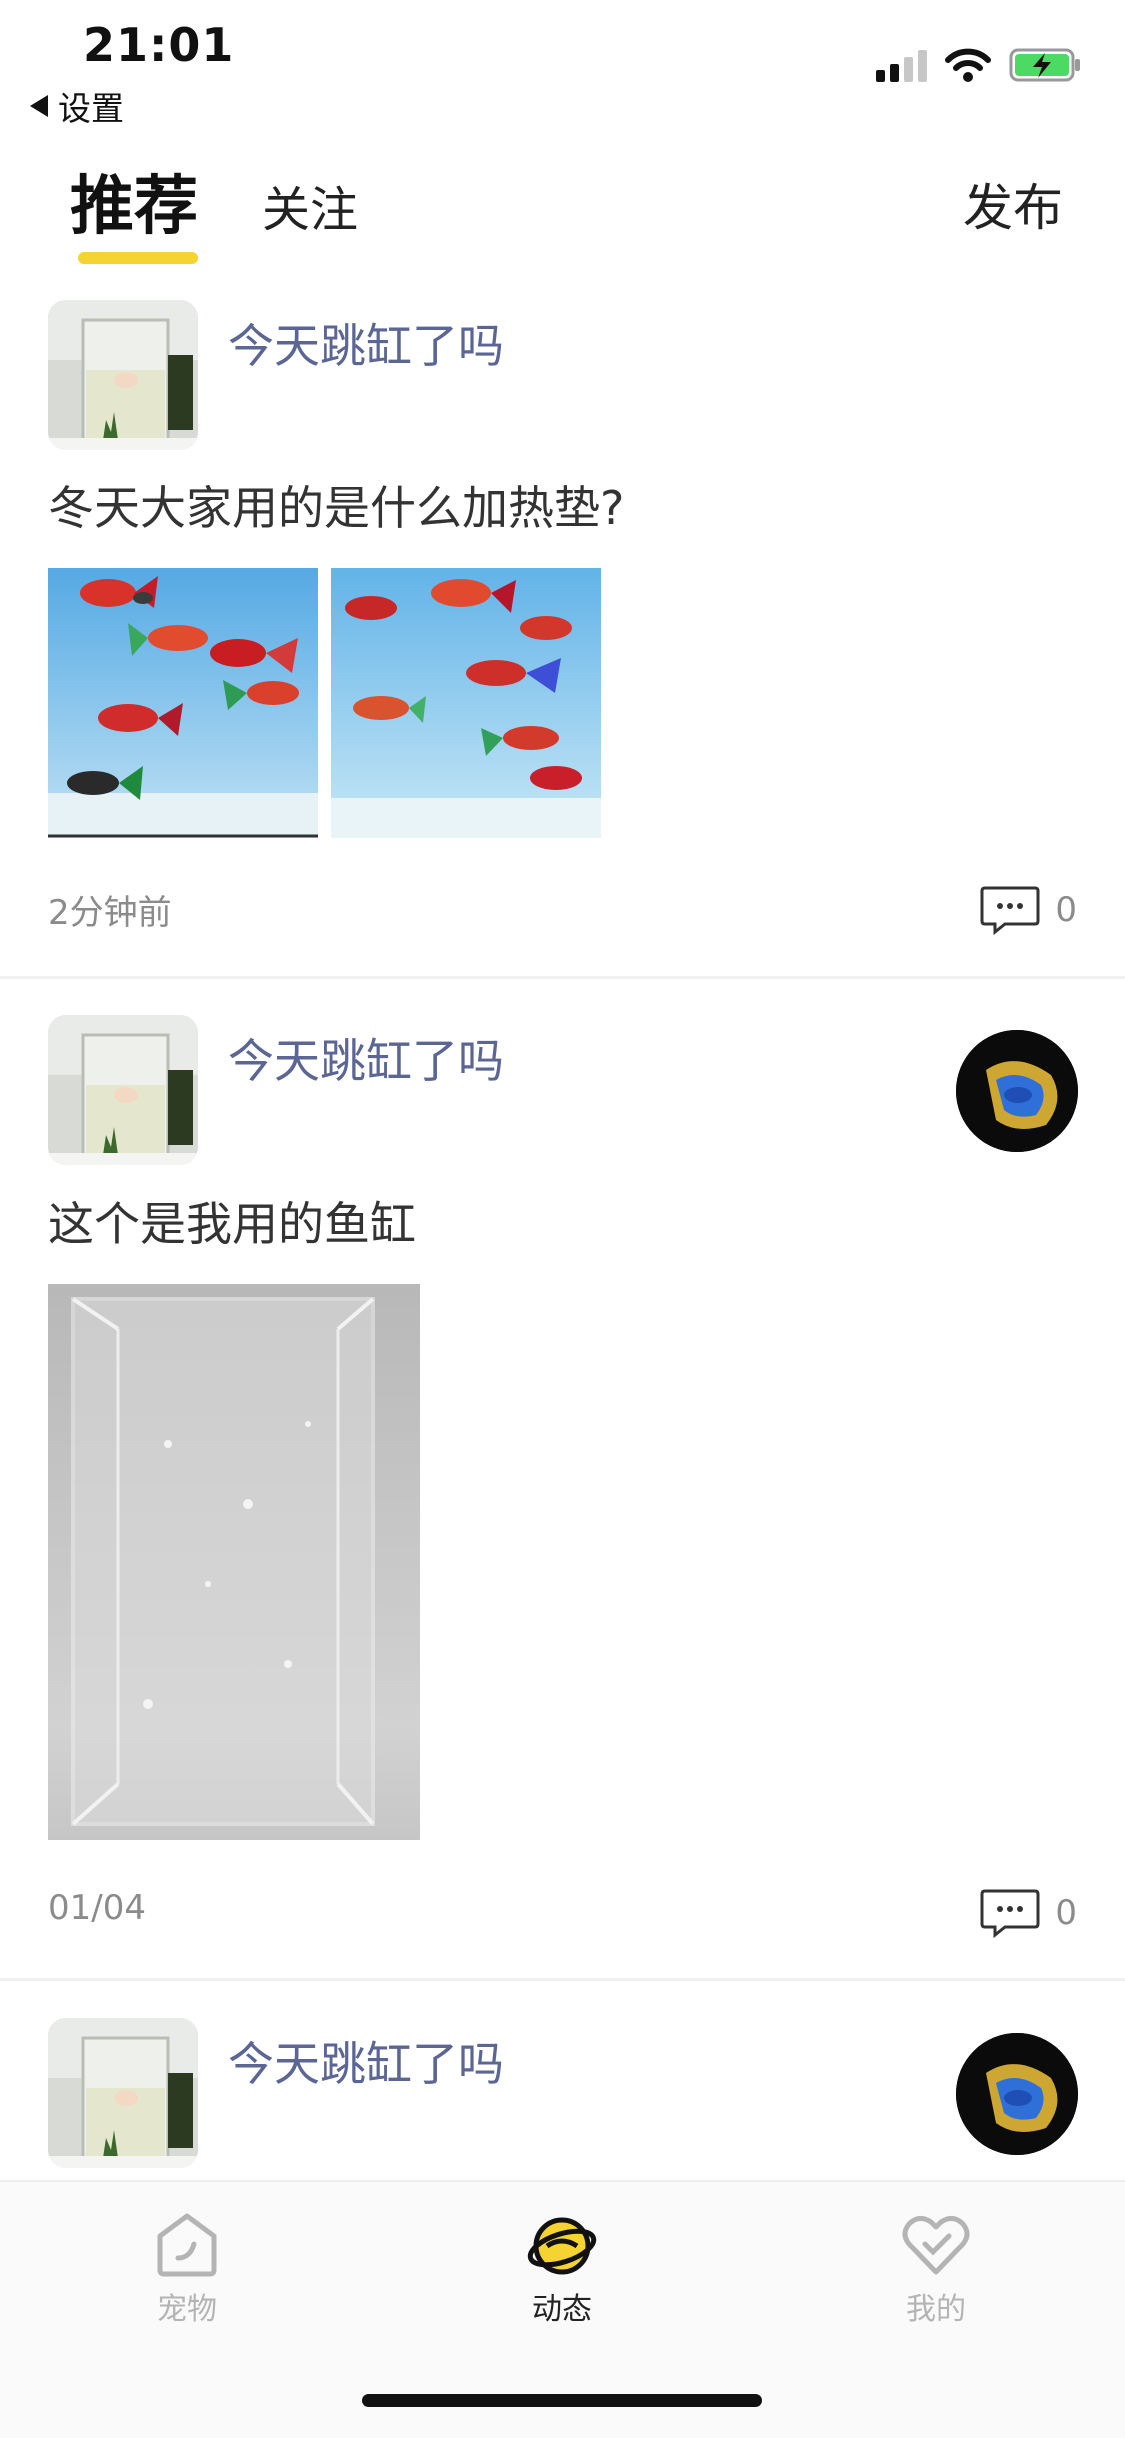 This screenshot has height=2438, width=1125. What do you see at coordinates (968, 65) in the screenshot?
I see `wifi-icon` at bounding box center [968, 65].